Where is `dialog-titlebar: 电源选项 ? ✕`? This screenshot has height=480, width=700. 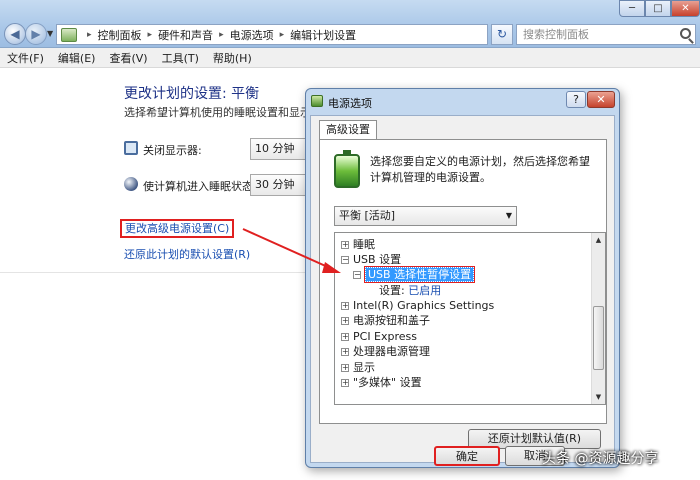
dialog-titlebar: 电源选项 ? ✕ is located at coordinates (462, 101).